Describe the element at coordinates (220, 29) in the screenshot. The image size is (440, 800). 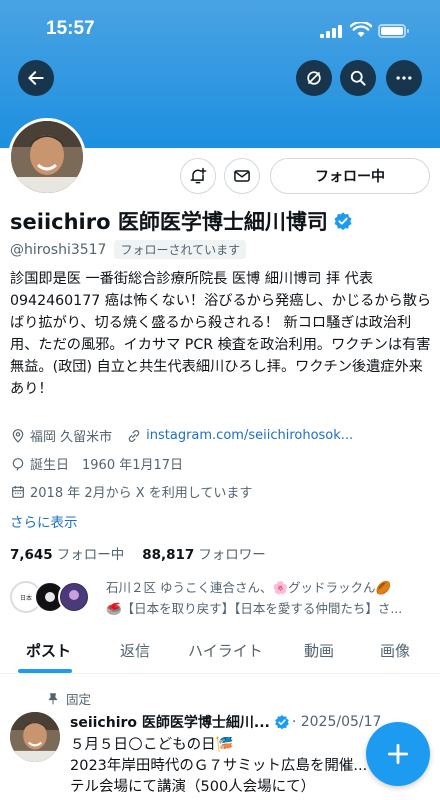
I see `status-bar: 15:57` at that location.